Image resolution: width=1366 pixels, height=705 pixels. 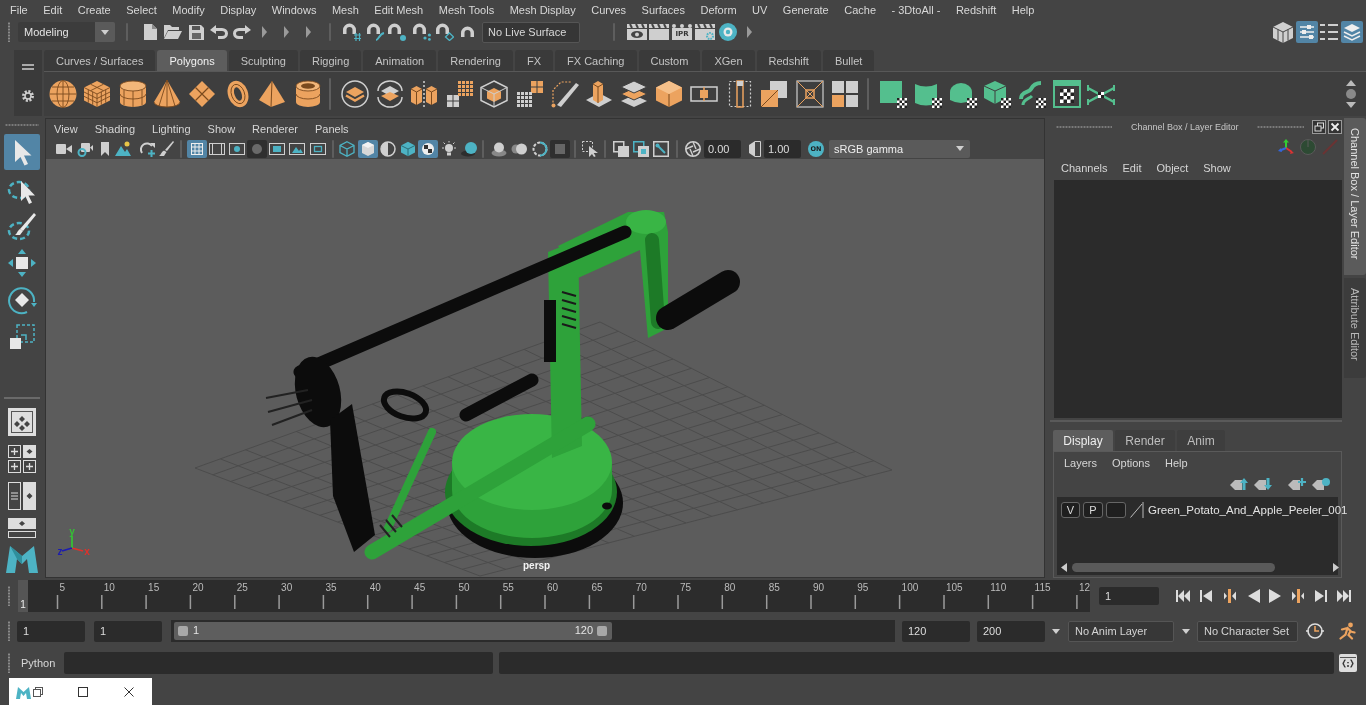 What do you see at coordinates (1344, 596) in the screenshot?
I see `skip-to-end-icon` at bounding box center [1344, 596].